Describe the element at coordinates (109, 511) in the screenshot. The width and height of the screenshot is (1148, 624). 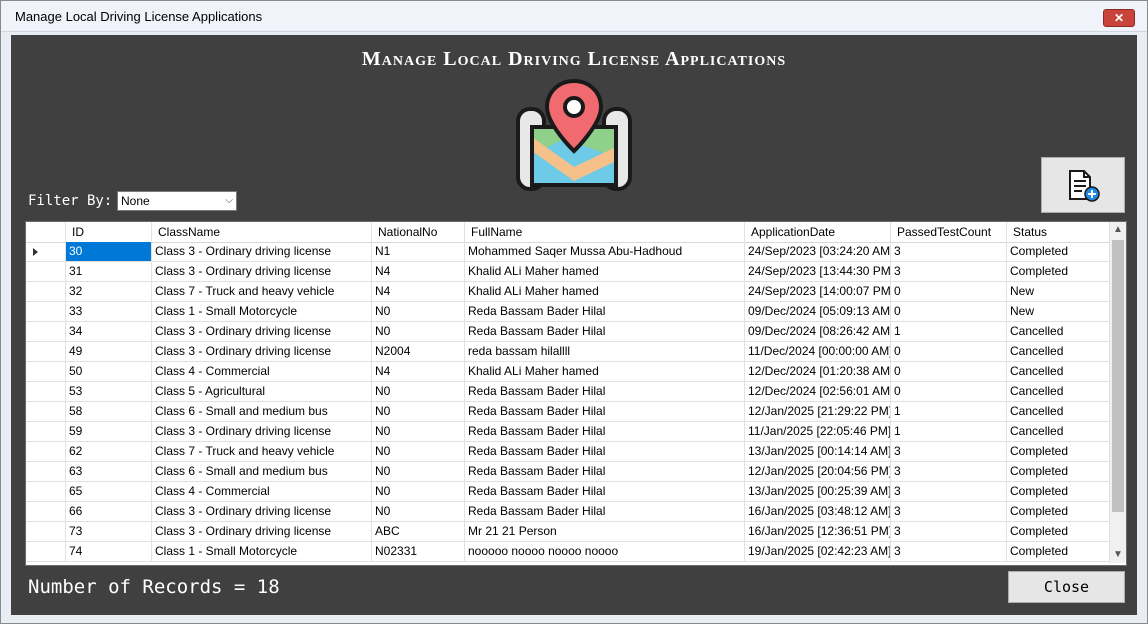
I see `cell-id: 66` at that location.